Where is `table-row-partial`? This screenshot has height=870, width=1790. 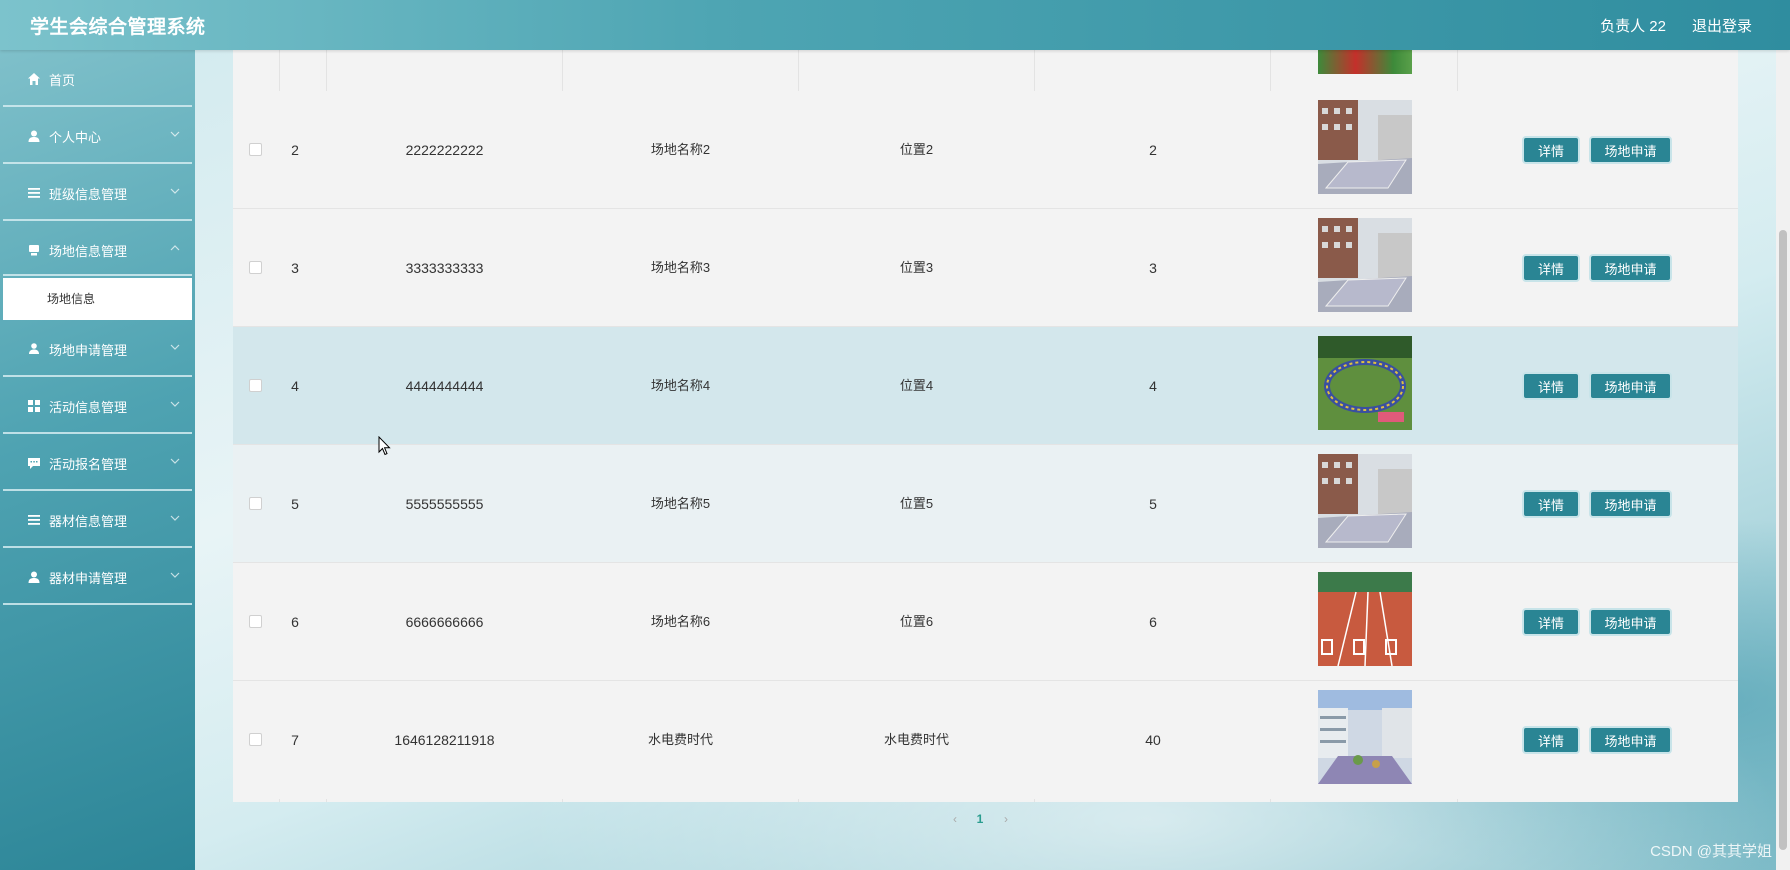 table-row-partial is located at coordinates (985, 71).